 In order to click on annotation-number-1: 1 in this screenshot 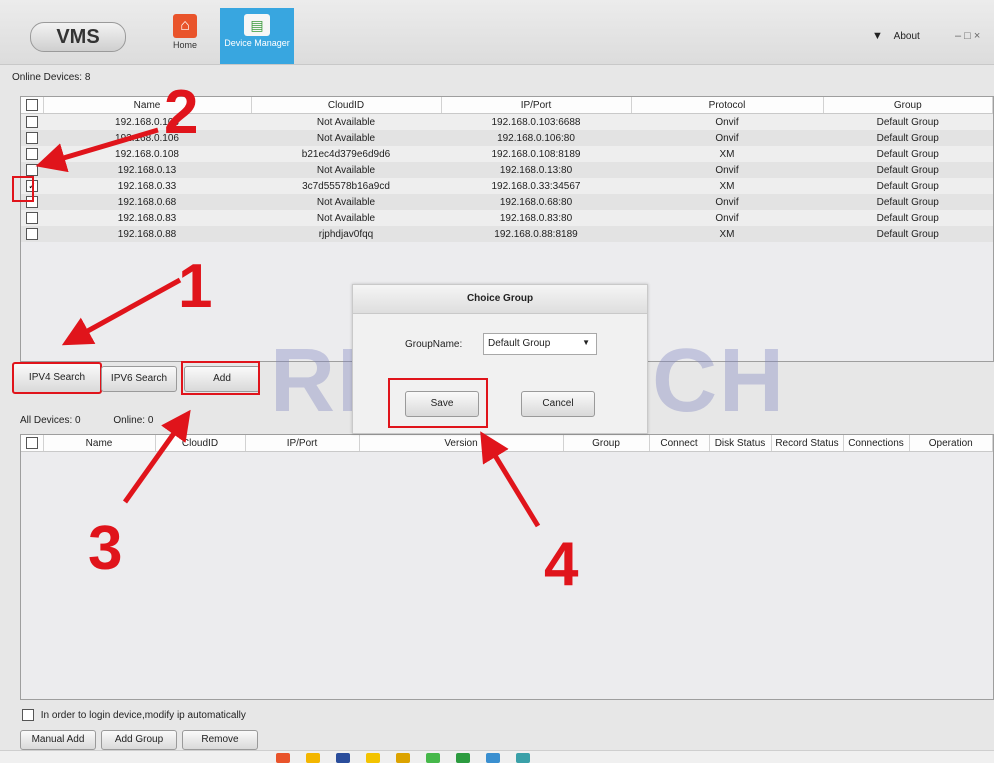, I will do `click(195, 286)`.